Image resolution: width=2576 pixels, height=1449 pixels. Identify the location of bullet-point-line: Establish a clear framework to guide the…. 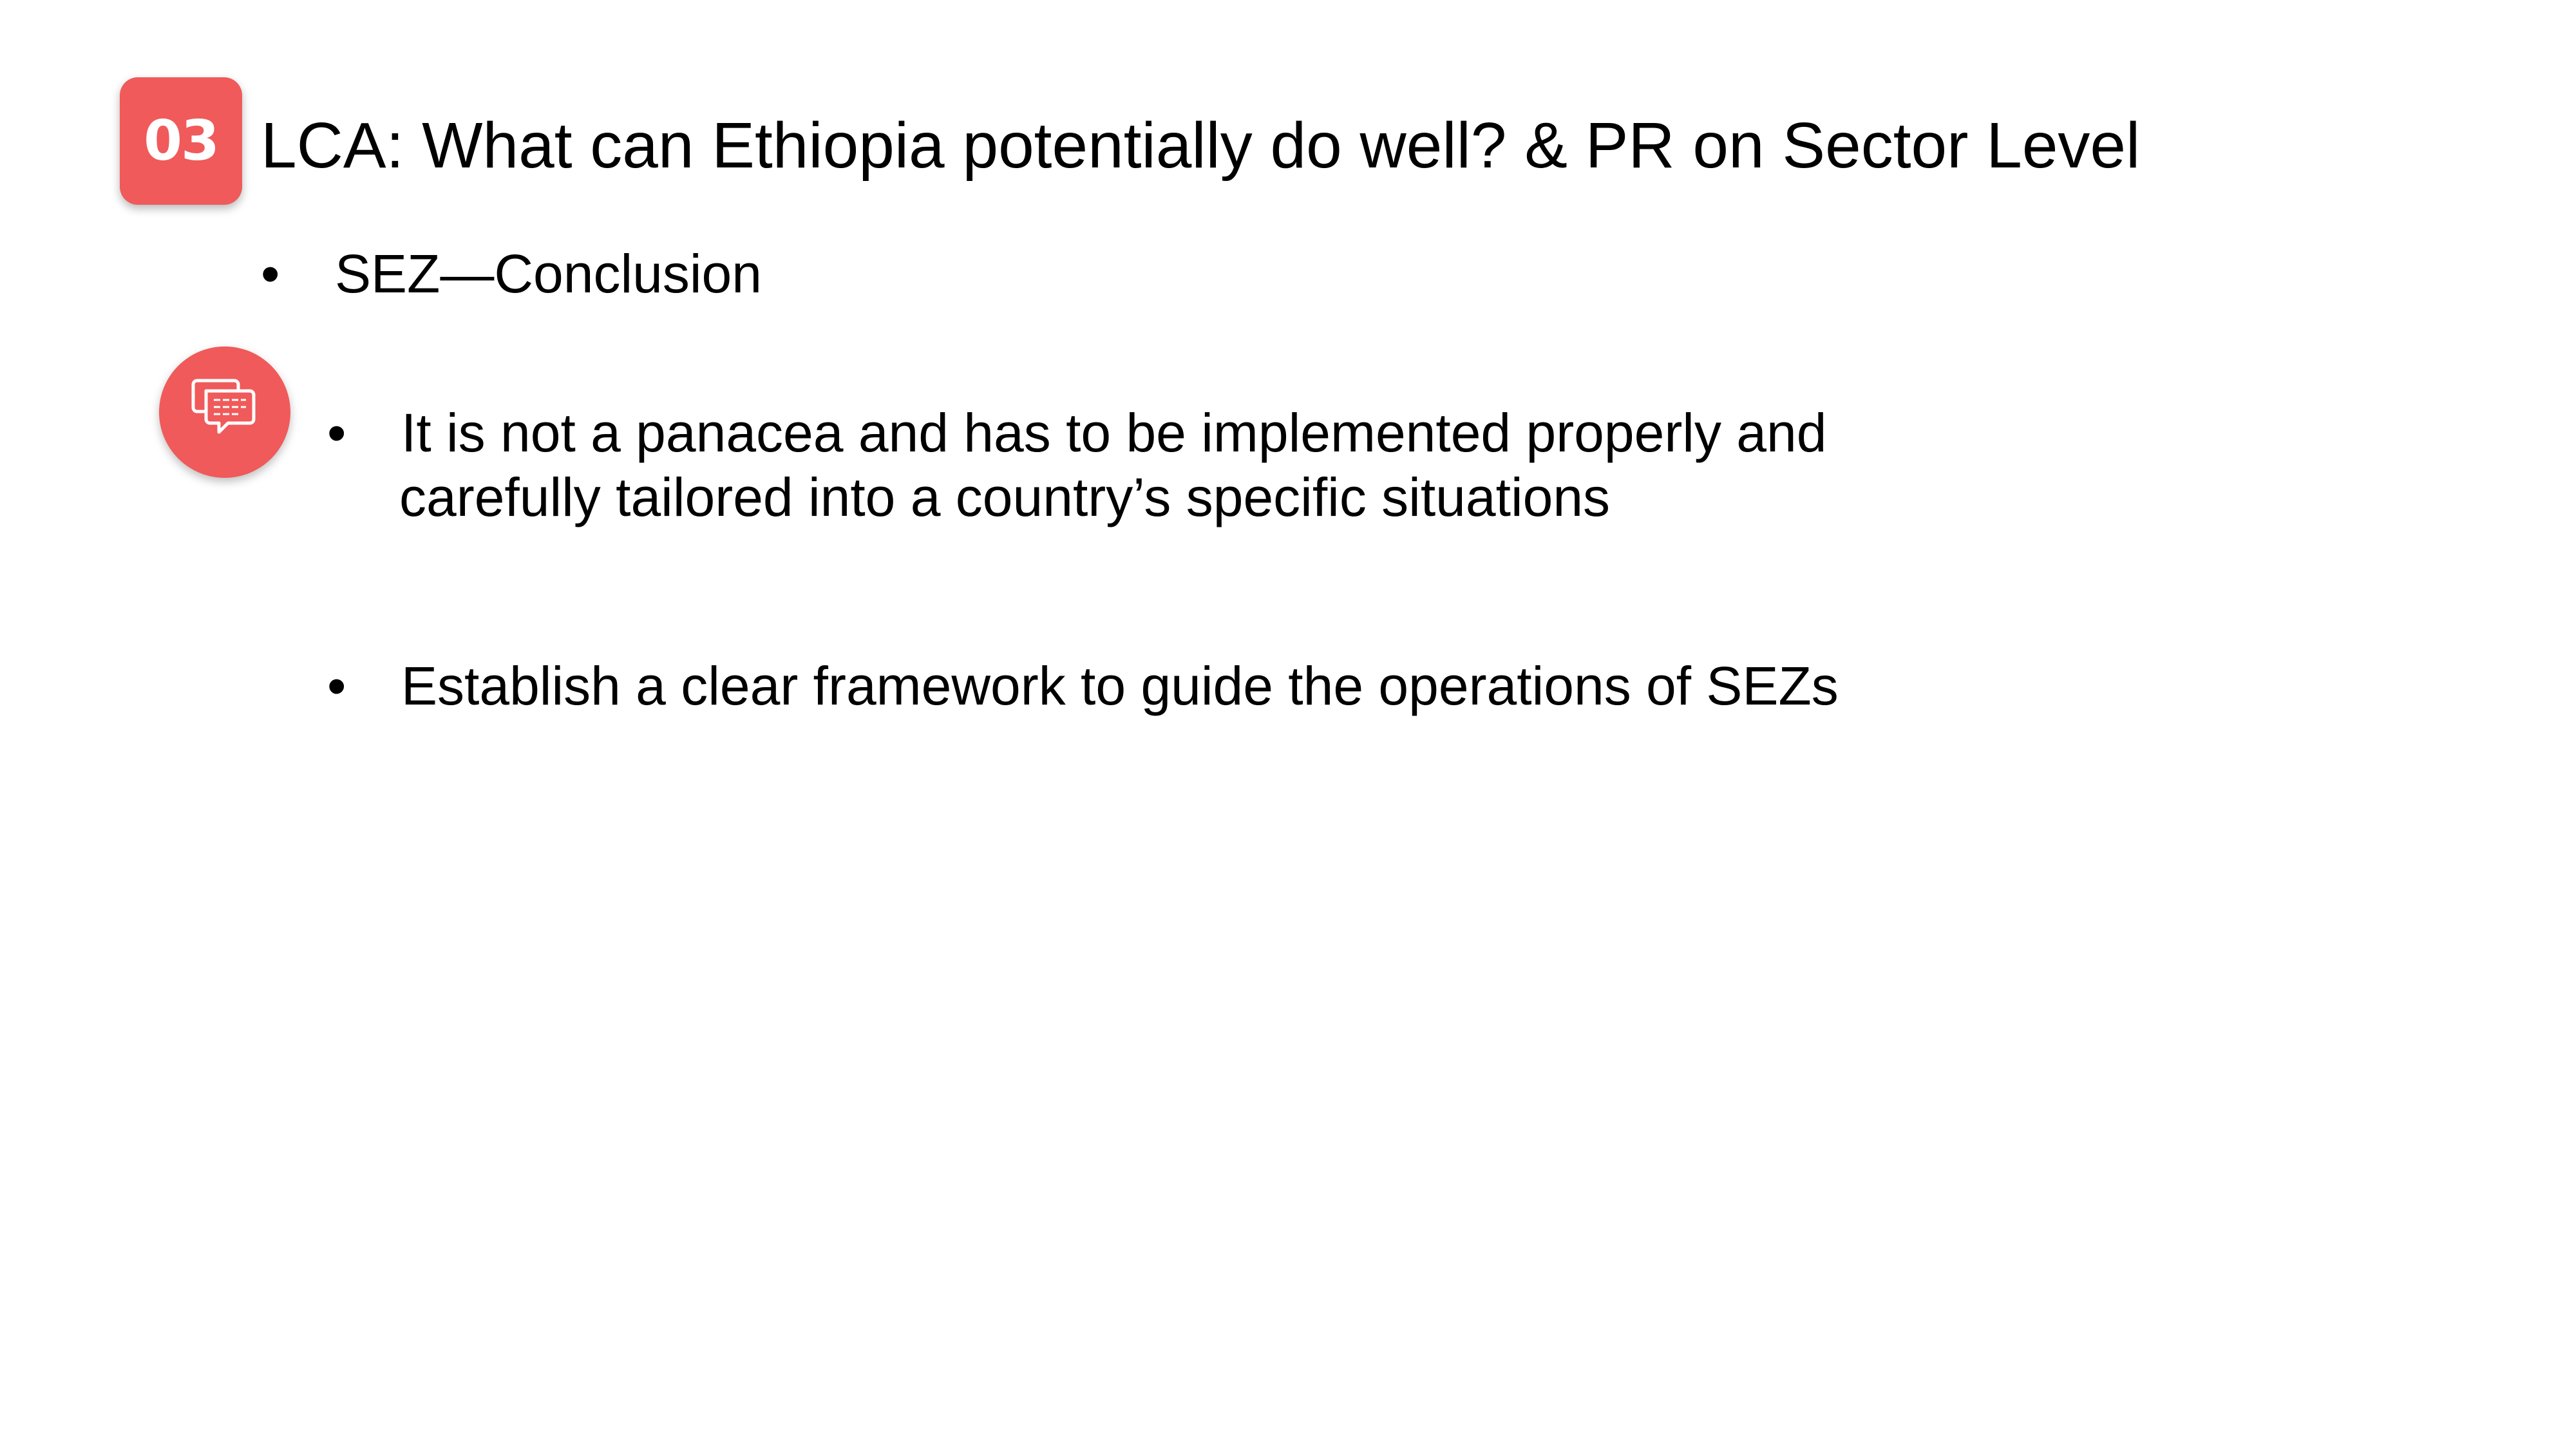
(1120, 686).